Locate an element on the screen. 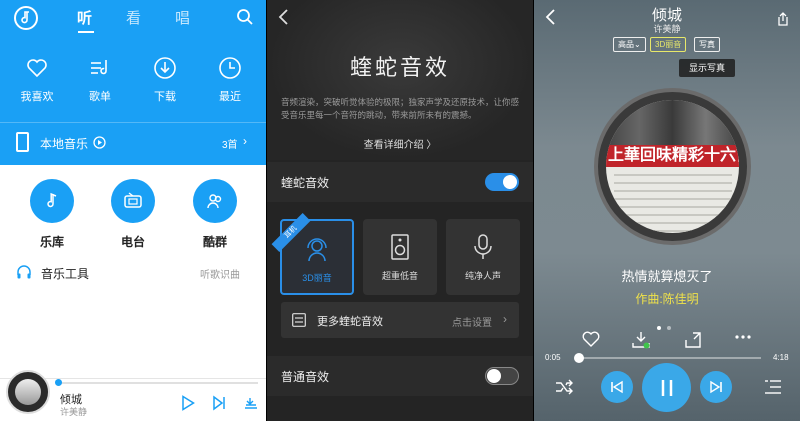  effects-title: 蝰蛇音效 is located at coordinates (399, 67).